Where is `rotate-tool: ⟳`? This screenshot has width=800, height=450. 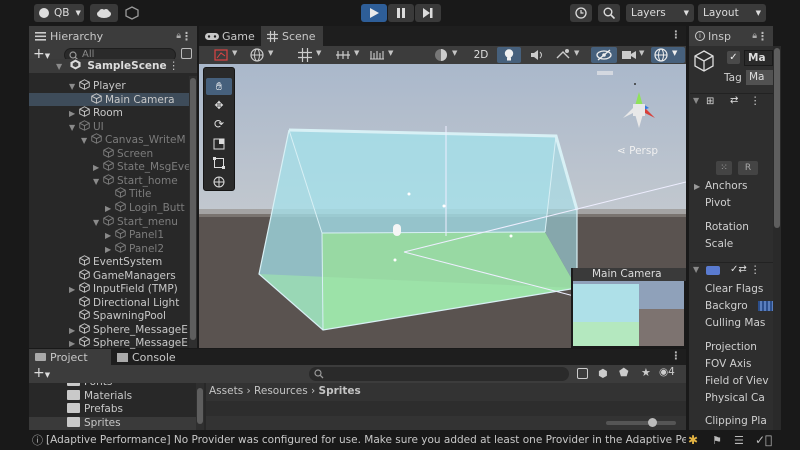
rotate-tool: ⟳ is located at coordinates (219, 124).